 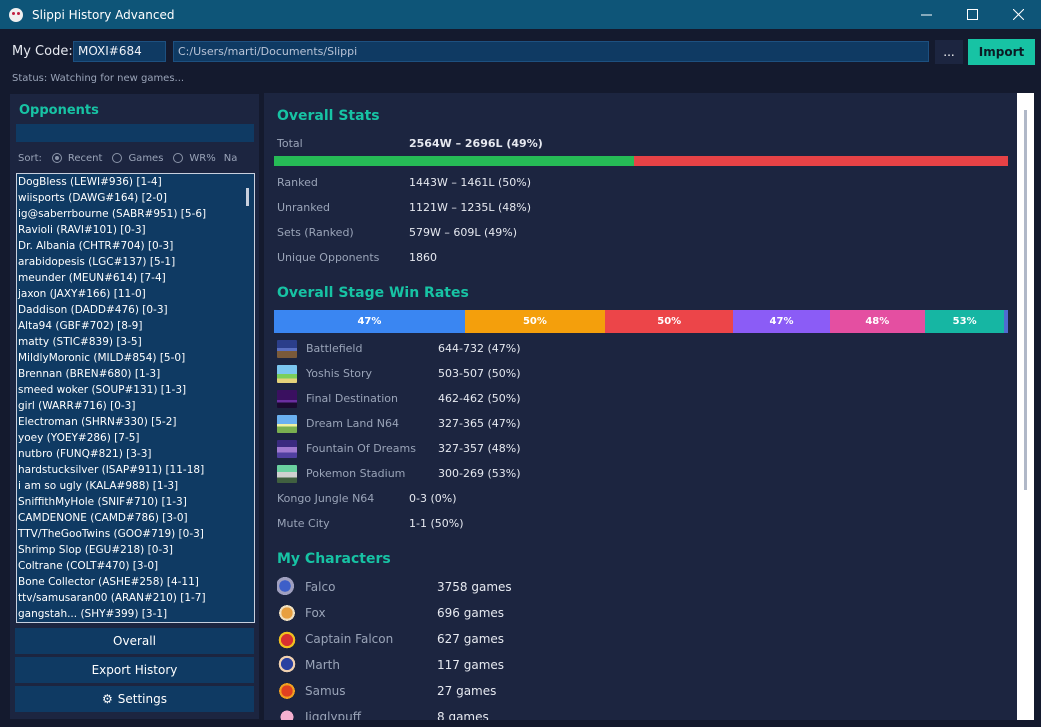 What do you see at coordinates (315, 613) in the screenshot?
I see `character-name: Fox` at bounding box center [315, 613].